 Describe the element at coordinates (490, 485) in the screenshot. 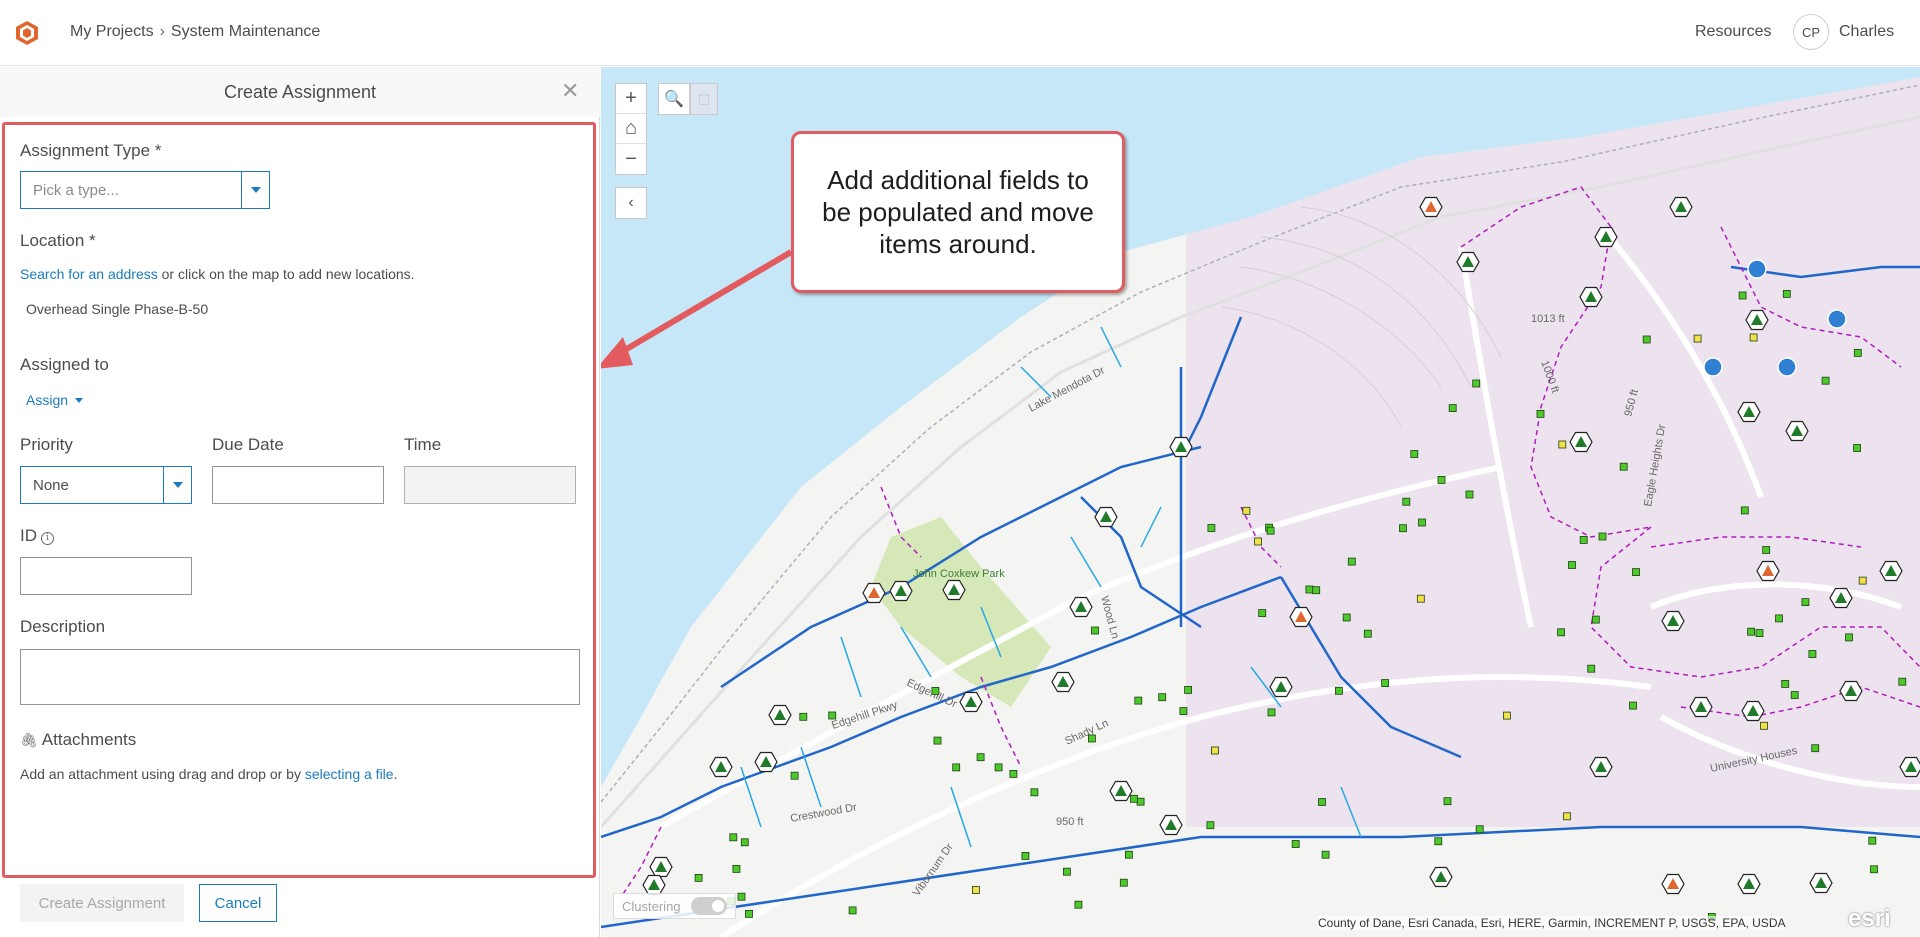

I see `time-input` at that location.